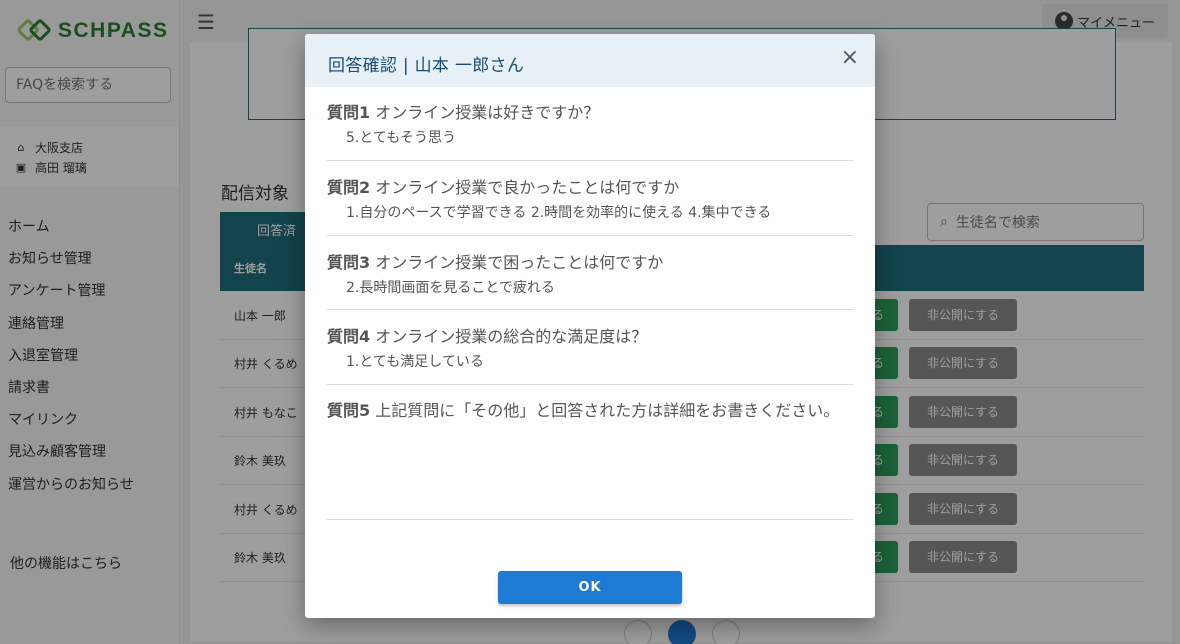 The image size is (1180, 644). What do you see at coordinates (450, 288) in the screenshot?
I see `answer-text: 2.長時間画面を見ることで疲れる` at bounding box center [450, 288].